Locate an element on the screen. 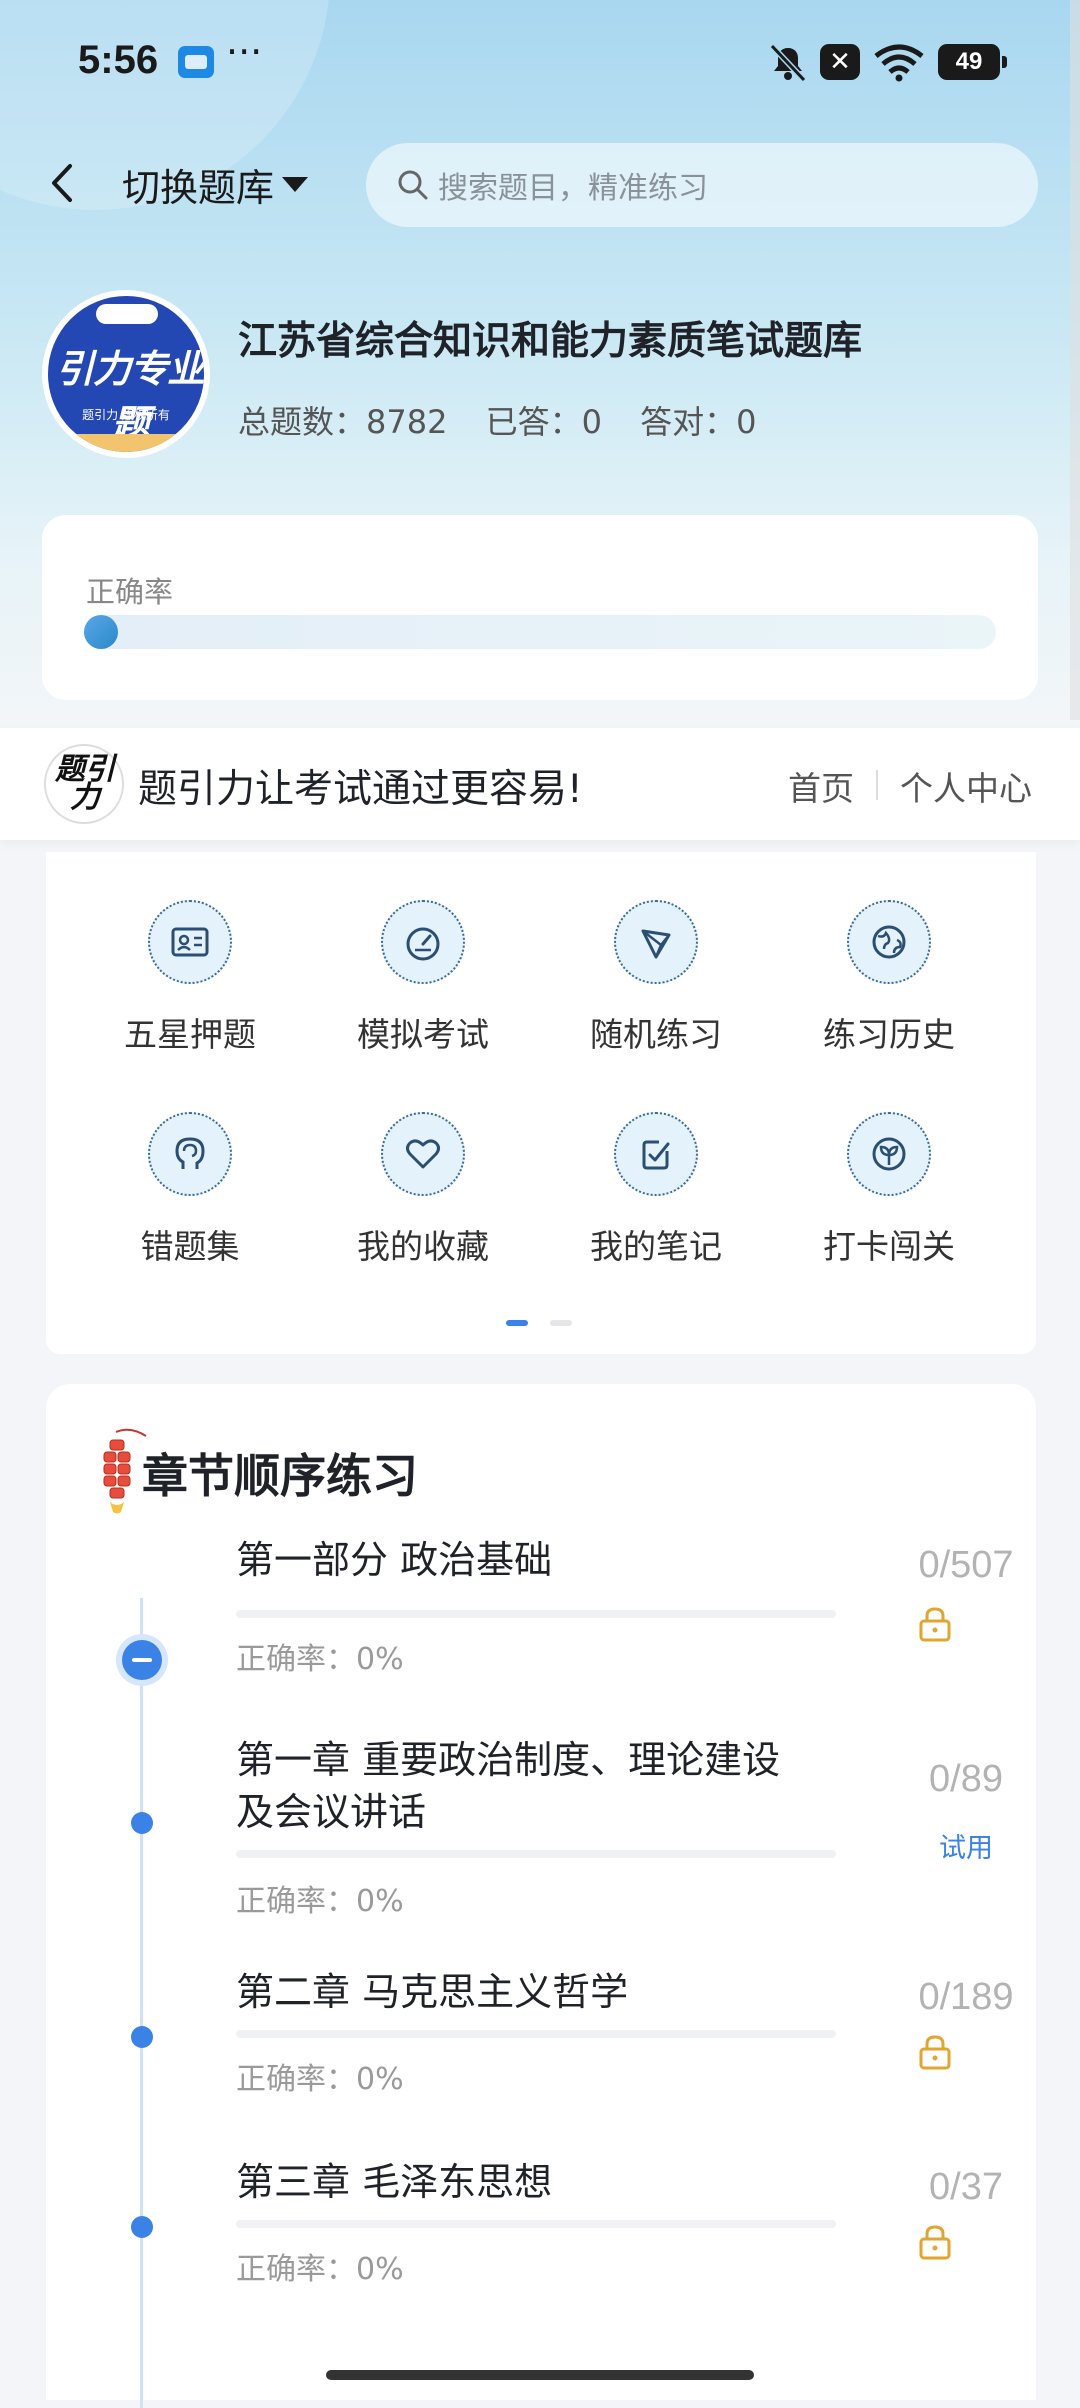  status-time: 5:56 is located at coordinates (118, 60).